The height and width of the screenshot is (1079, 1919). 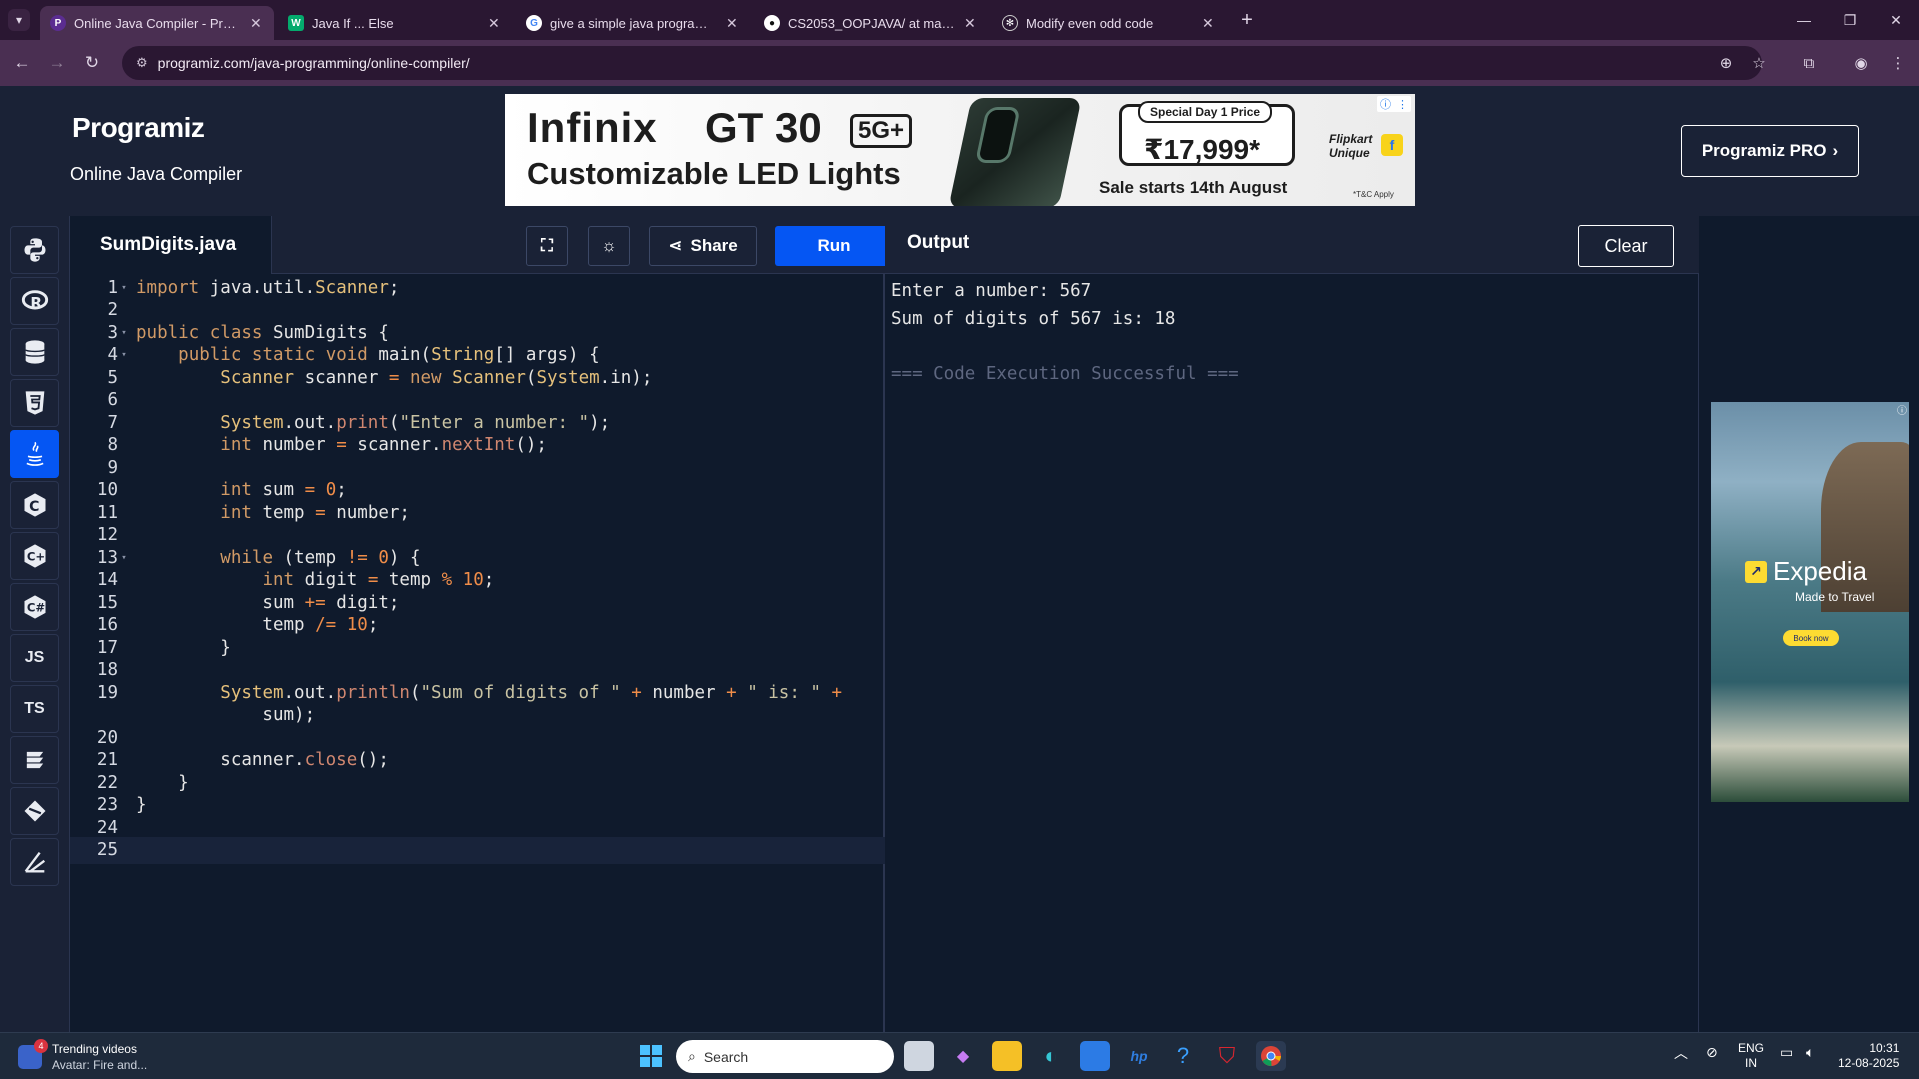 I want to click on line-number: 16, so click(x=107, y=625).